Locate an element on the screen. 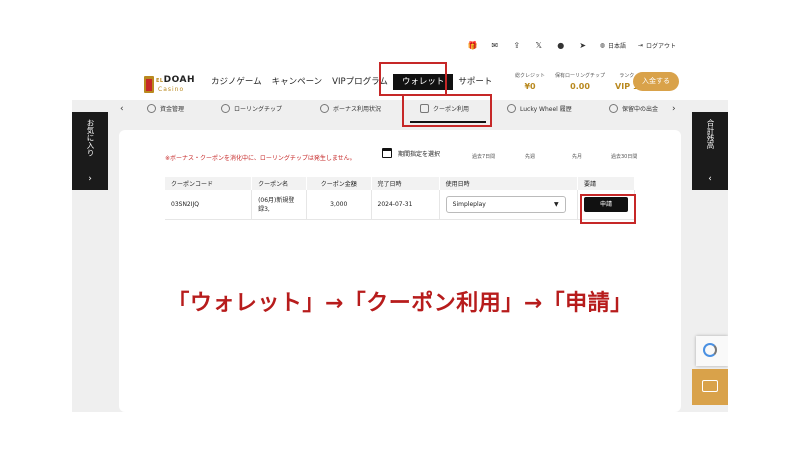 The height and width of the screenshot is (450, 800). range-last-month: 先月 is located at coordinates (577, 156).